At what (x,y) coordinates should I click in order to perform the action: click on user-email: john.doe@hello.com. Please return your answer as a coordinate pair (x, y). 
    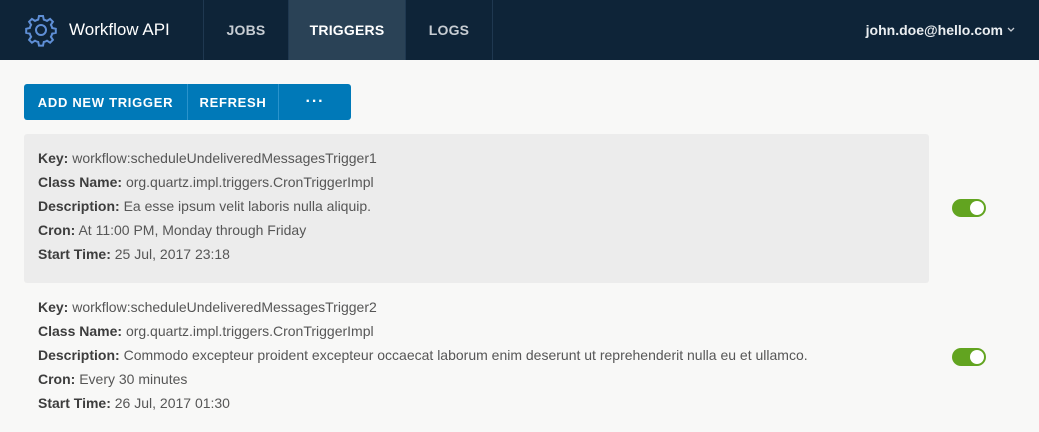
    Looking at the image, I should click on (934, 30).